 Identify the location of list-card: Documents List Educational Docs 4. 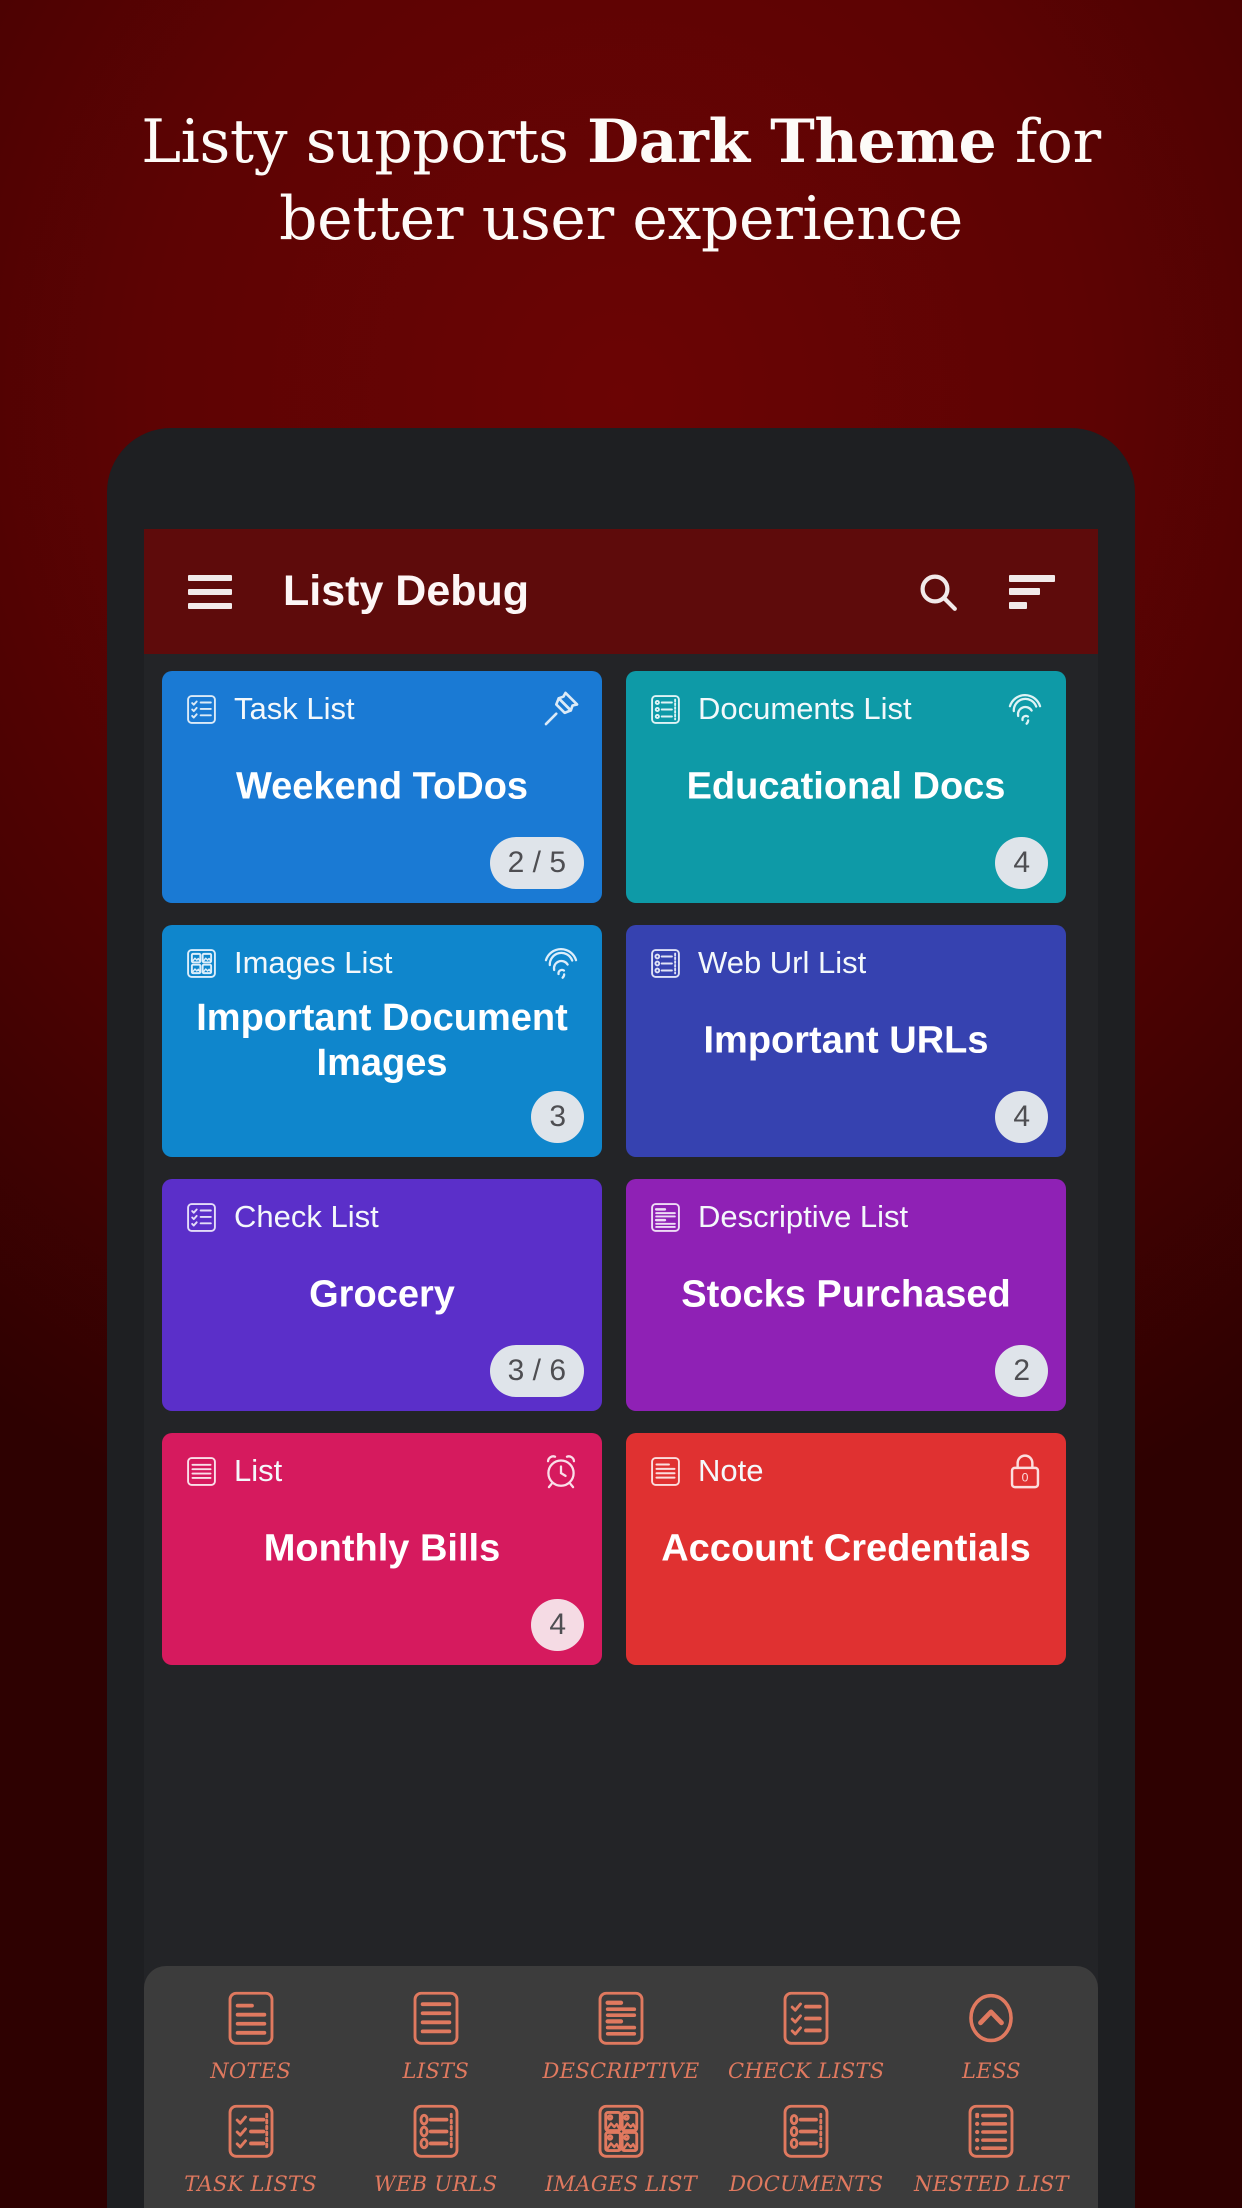
(846, 787).